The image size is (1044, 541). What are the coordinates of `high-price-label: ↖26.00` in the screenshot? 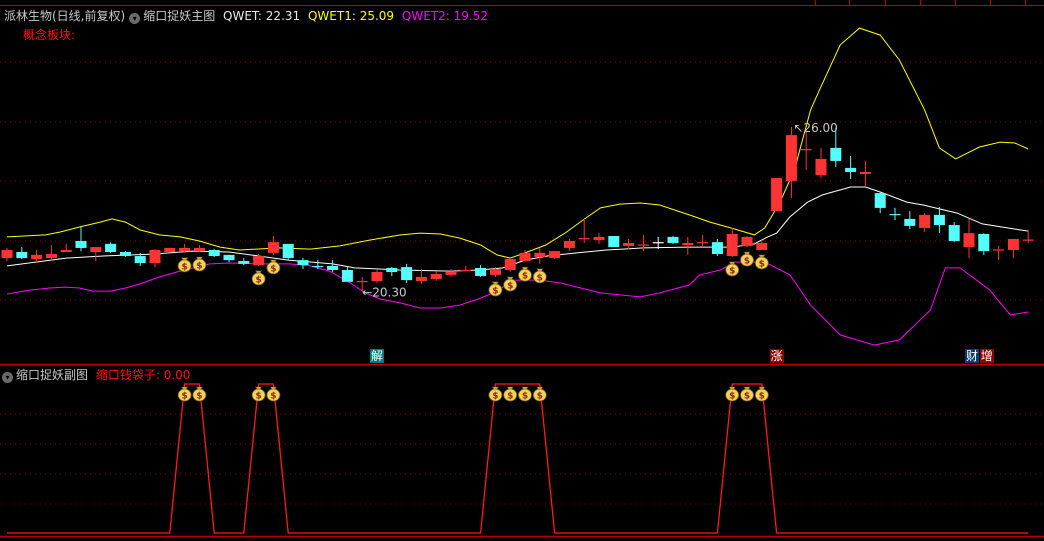 It's located at (815, 128).